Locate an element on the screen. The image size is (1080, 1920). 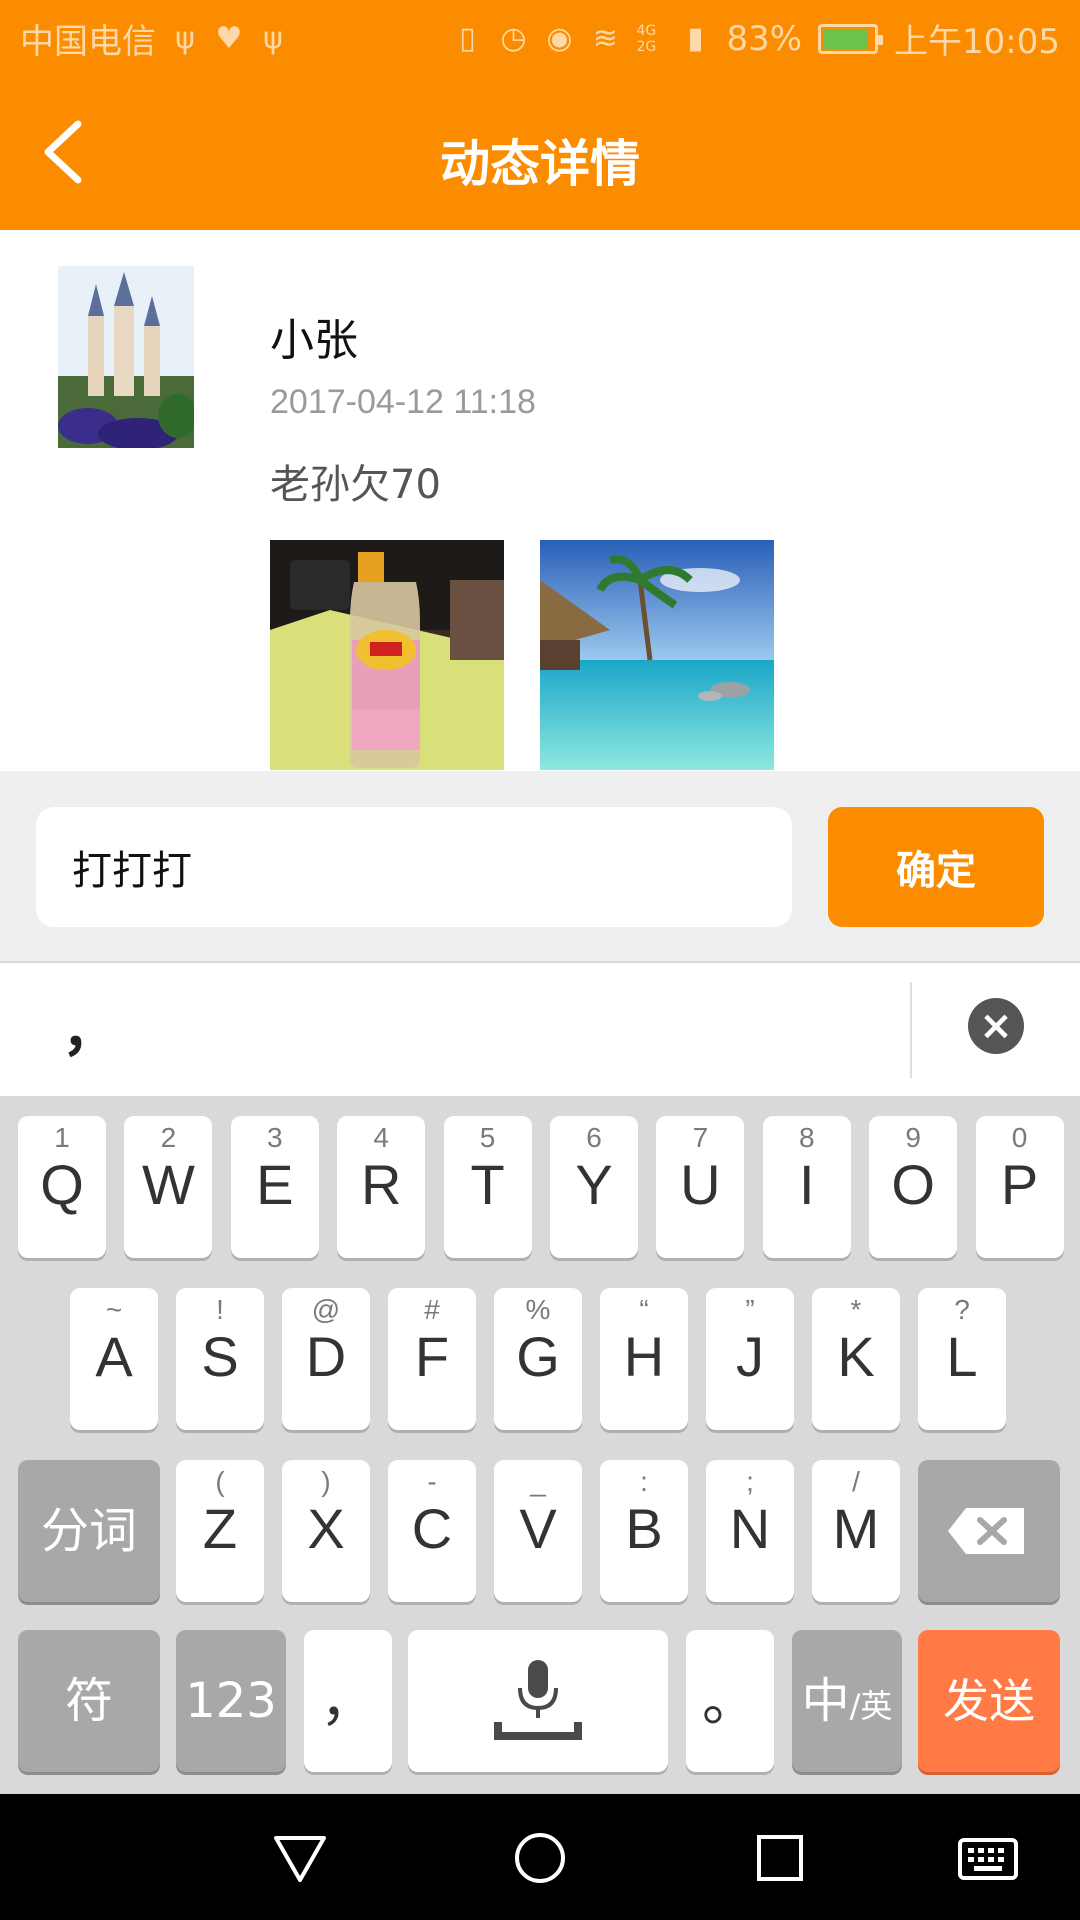
key-hint: ; is located at coordinates (750, 1481).